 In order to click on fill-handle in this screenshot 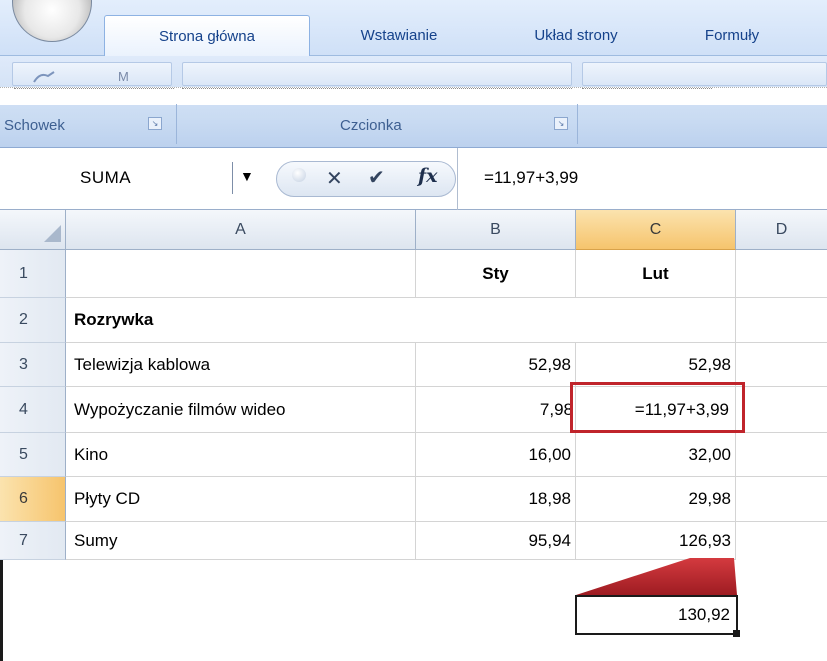, I will do `click(736, 633)`.